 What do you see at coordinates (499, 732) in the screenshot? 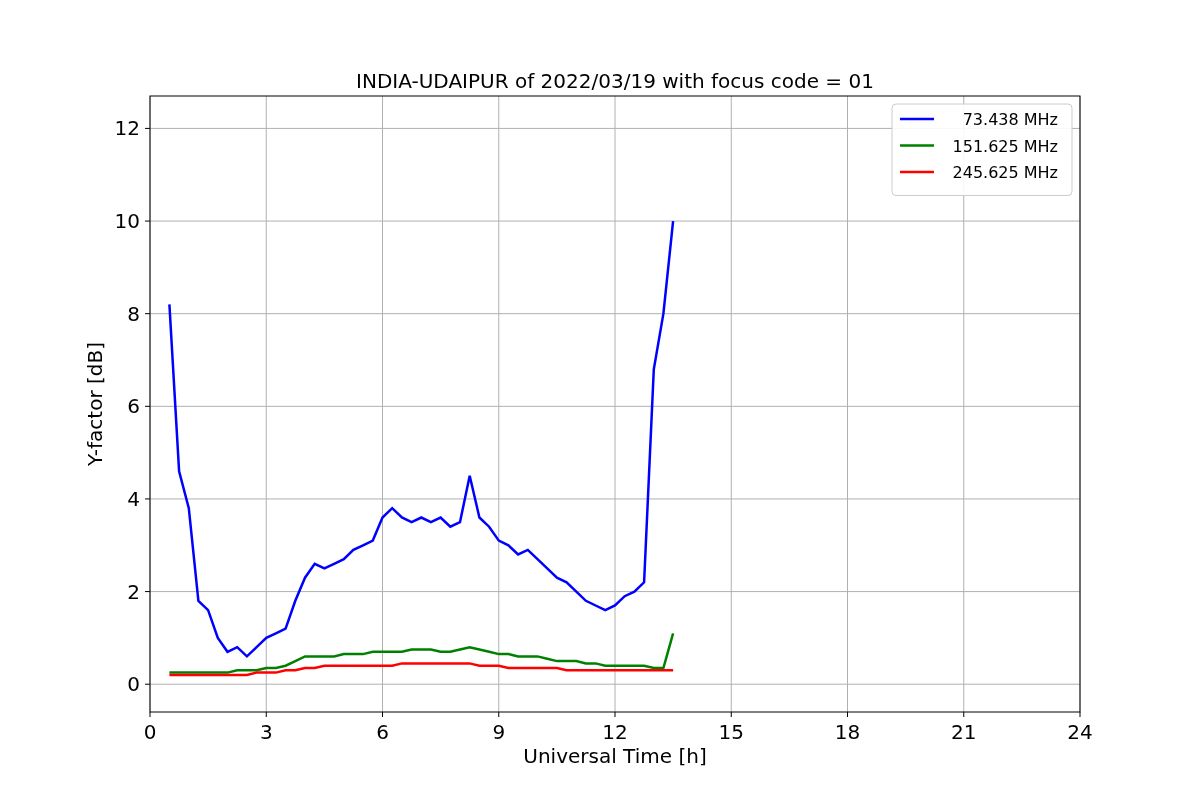
I see `x-tick-label: 9` at bounding box center [499, 732].